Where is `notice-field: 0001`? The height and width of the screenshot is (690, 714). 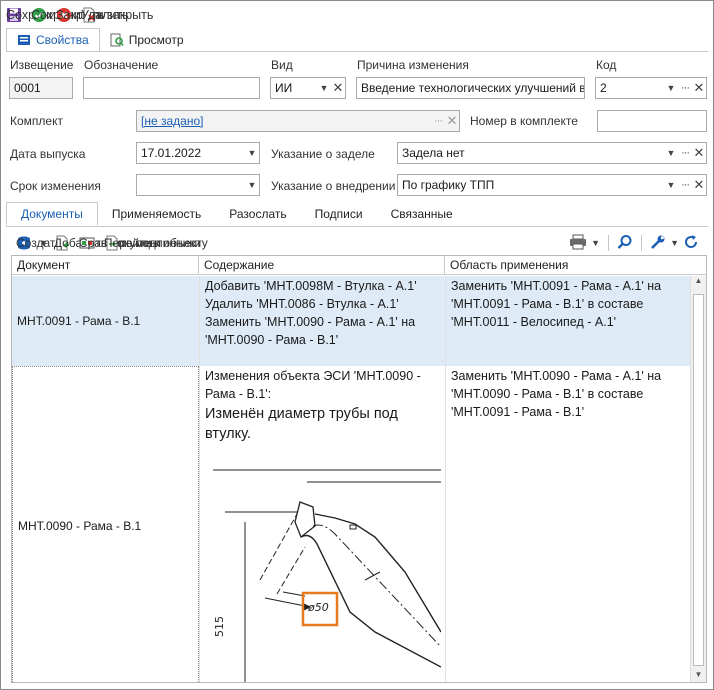
notice-field: 0001 is located at coordinates (41, 88).